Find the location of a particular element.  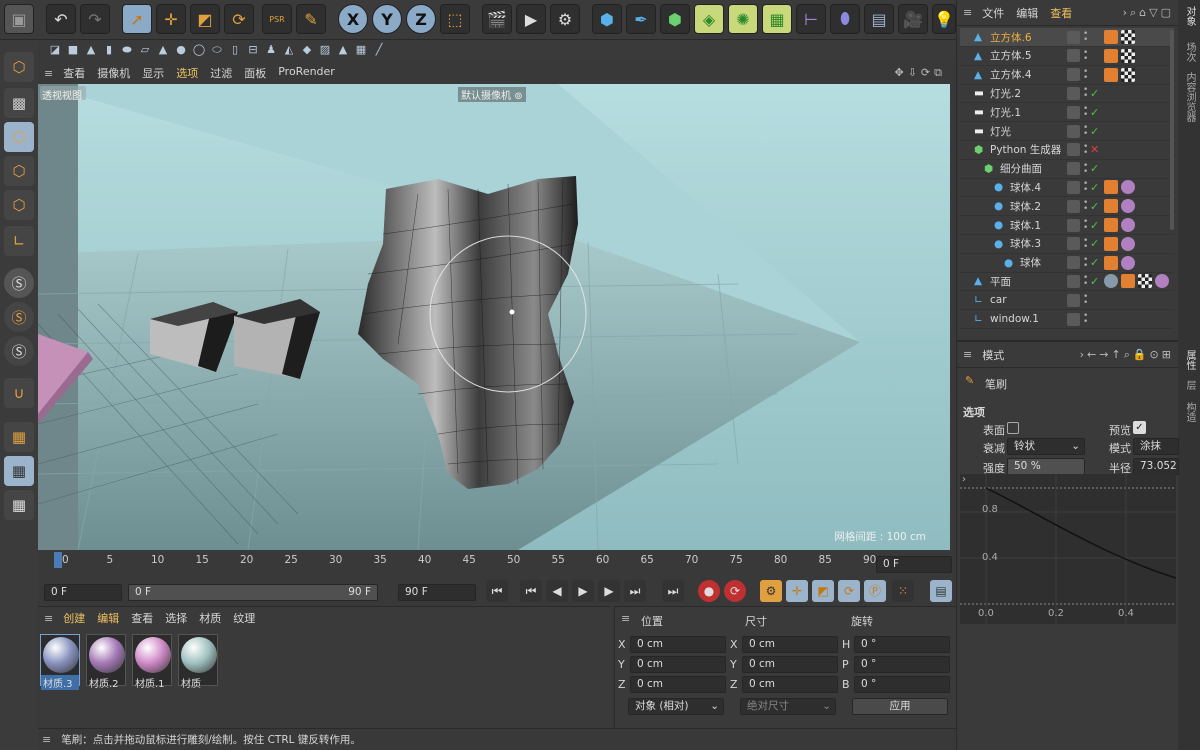

preview-checkbox: ✓ is located at coordinates (1139, 427).